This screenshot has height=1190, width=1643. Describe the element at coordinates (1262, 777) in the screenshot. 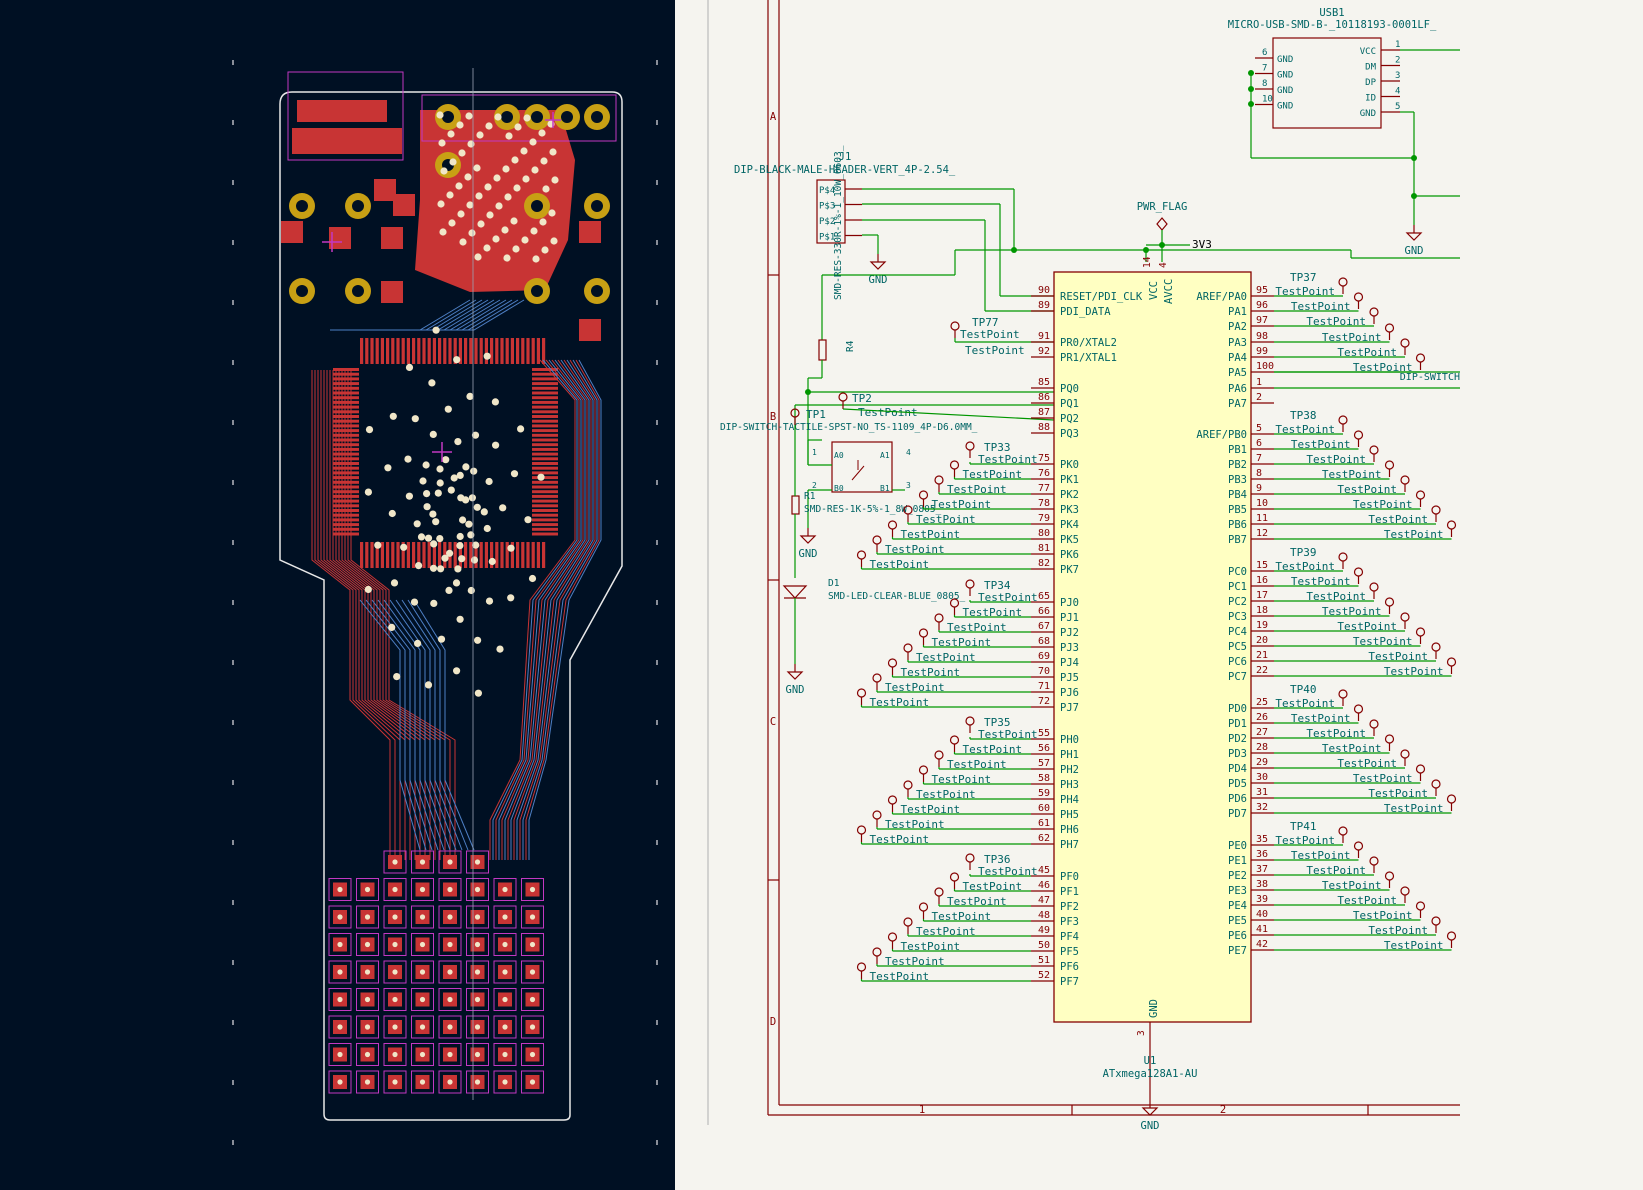

I see `pin-number: 30` at that location.